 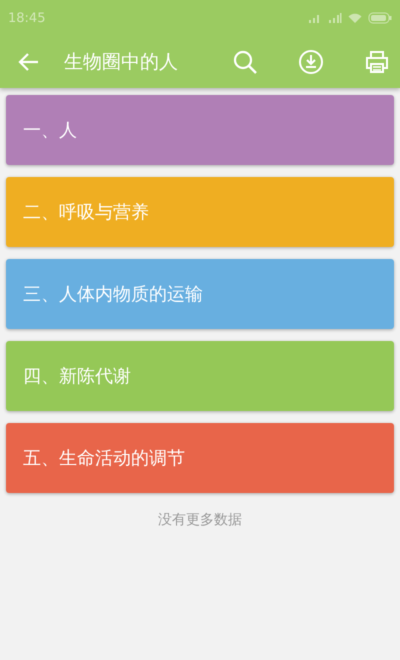 I want to click on back-button, so click(x=29, y=62).